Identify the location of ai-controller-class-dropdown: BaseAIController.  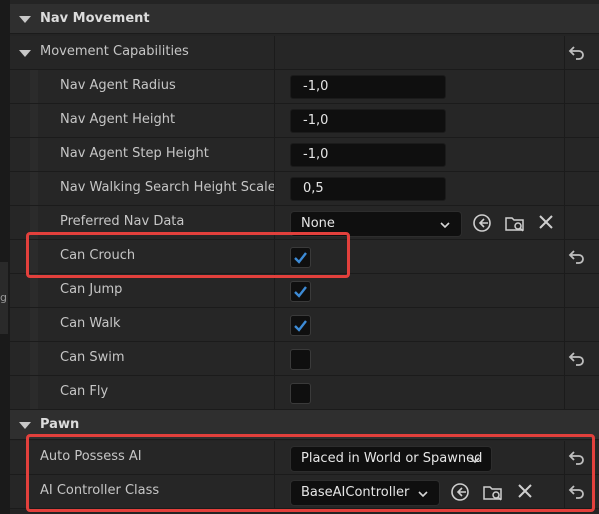
(365, 493).